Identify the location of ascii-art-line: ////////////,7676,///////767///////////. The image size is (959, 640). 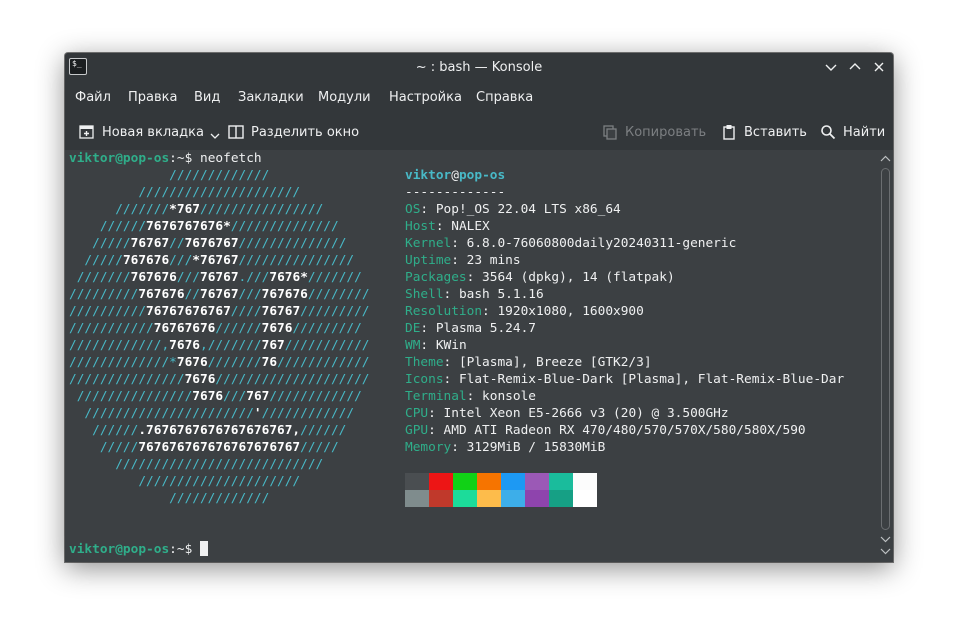
(219, 345).